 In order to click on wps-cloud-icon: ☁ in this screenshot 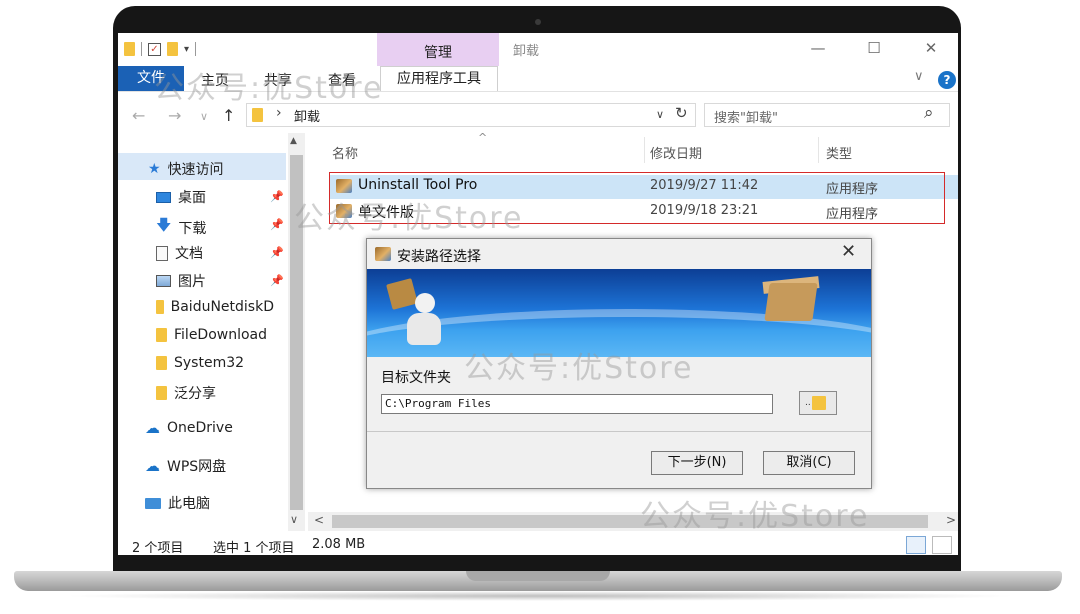, I will do `click(152, 466)`.